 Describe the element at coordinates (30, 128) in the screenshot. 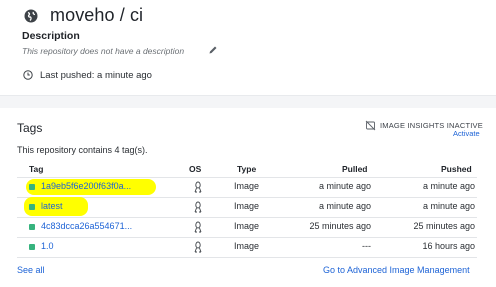

I see `tags-title: Tags` at that location.